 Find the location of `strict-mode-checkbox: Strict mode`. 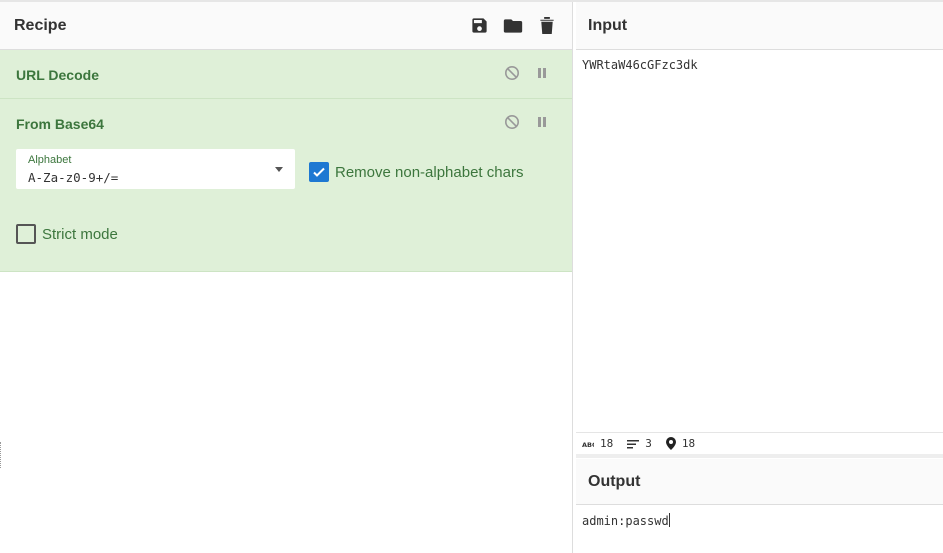

strict-mode-checkbox: Strict mode is located at coordinates (67, 234).